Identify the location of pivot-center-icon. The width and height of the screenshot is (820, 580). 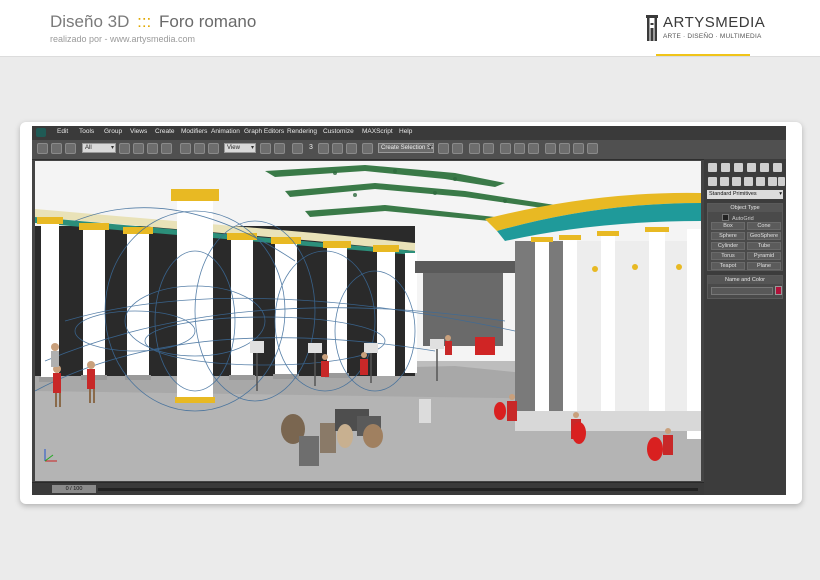
(265, 148).